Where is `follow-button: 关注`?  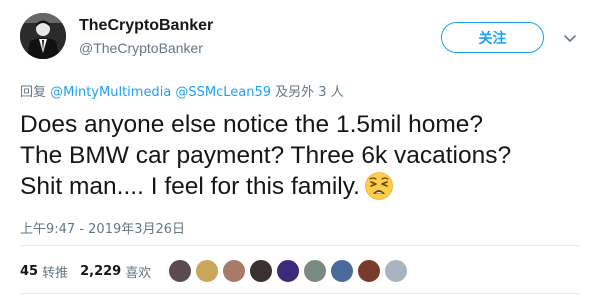
follow-button: 关注 is located at coordinates (492, 37).